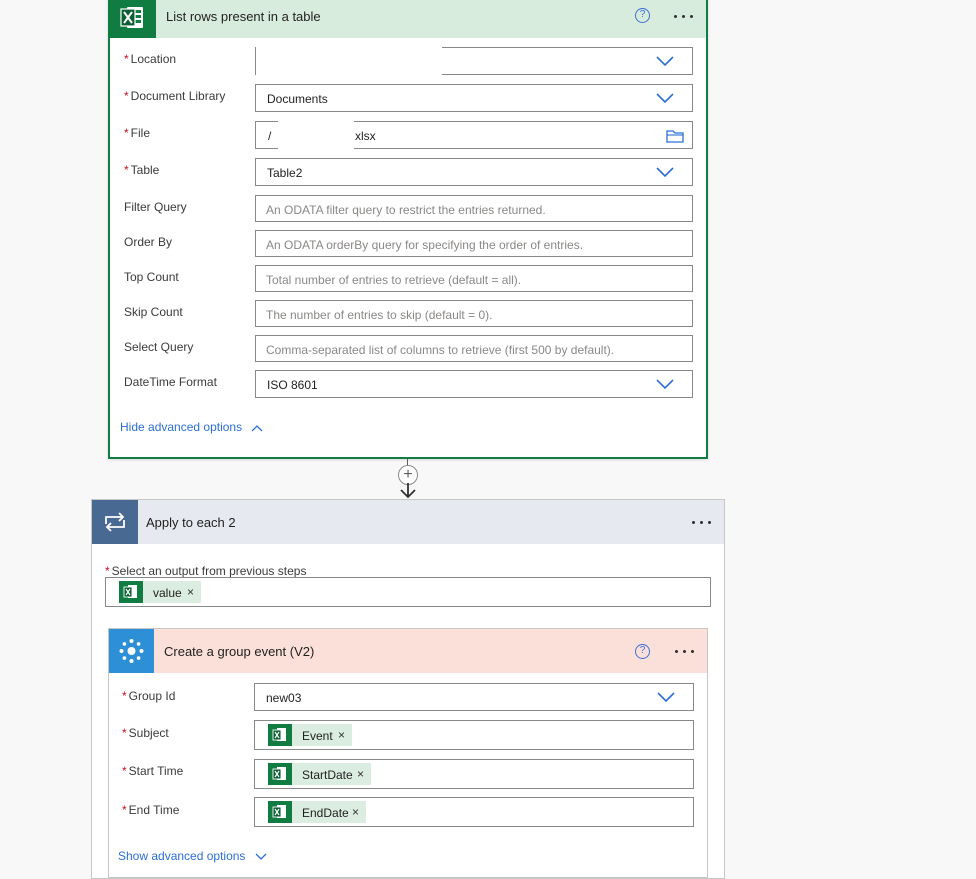  Describe the element at coordinates (191, 427) in the screenshot. I see `hide-advanced-options-link: Hide advanced options` at that location.